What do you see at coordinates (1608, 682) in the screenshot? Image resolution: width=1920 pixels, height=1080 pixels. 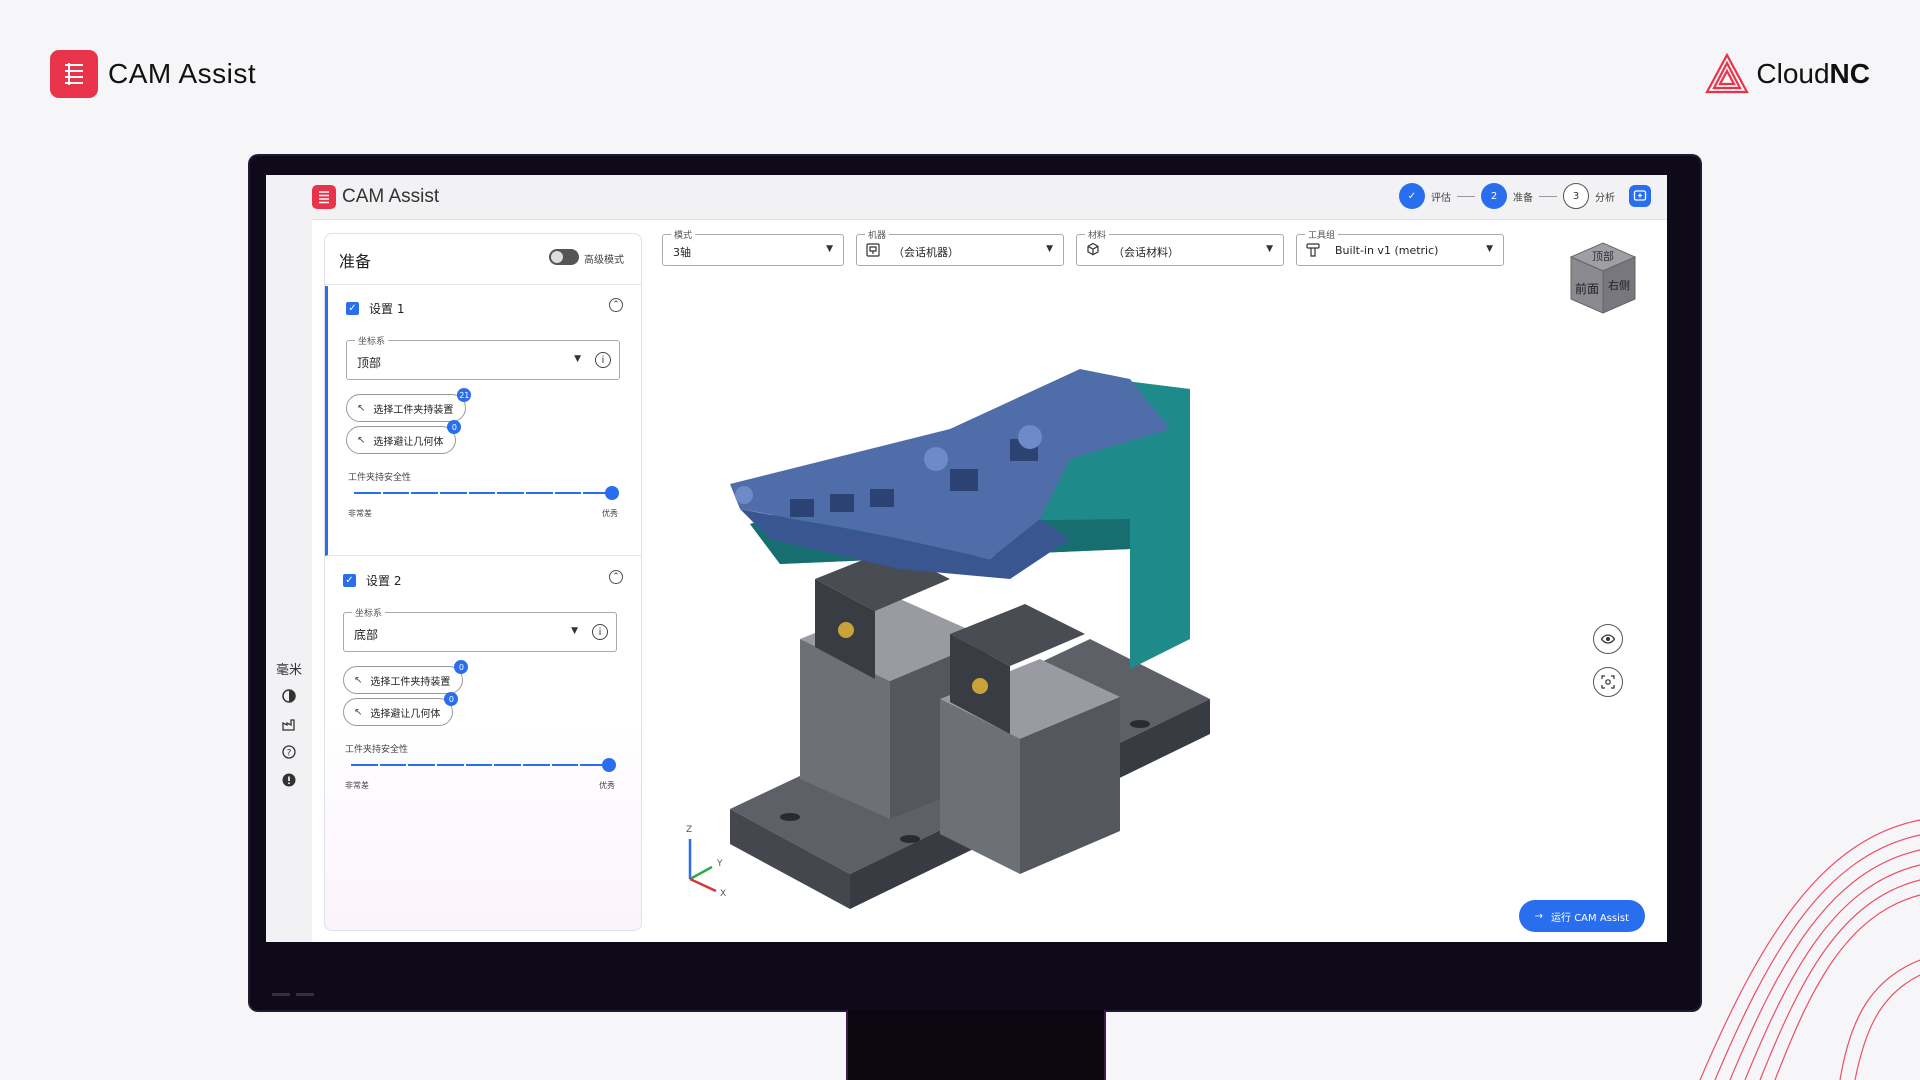 I see `fit-view-icon` at bounding box center [1608, 682].